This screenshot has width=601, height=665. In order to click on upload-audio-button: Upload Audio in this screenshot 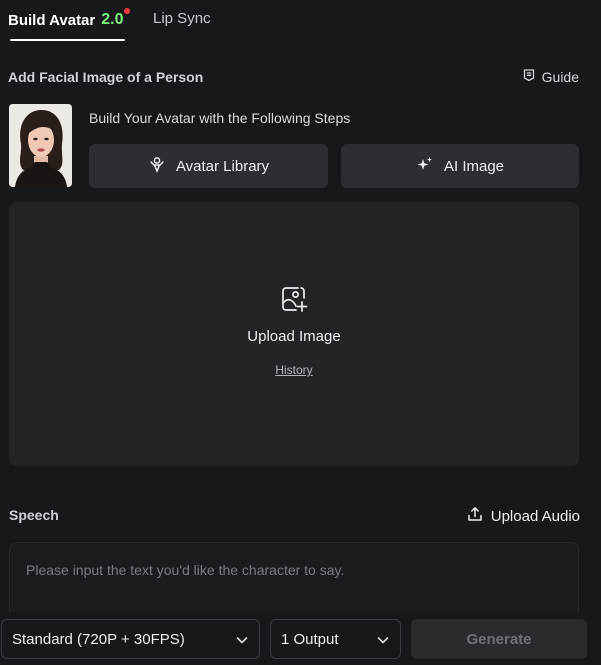, I will do `click(523, 516)`.